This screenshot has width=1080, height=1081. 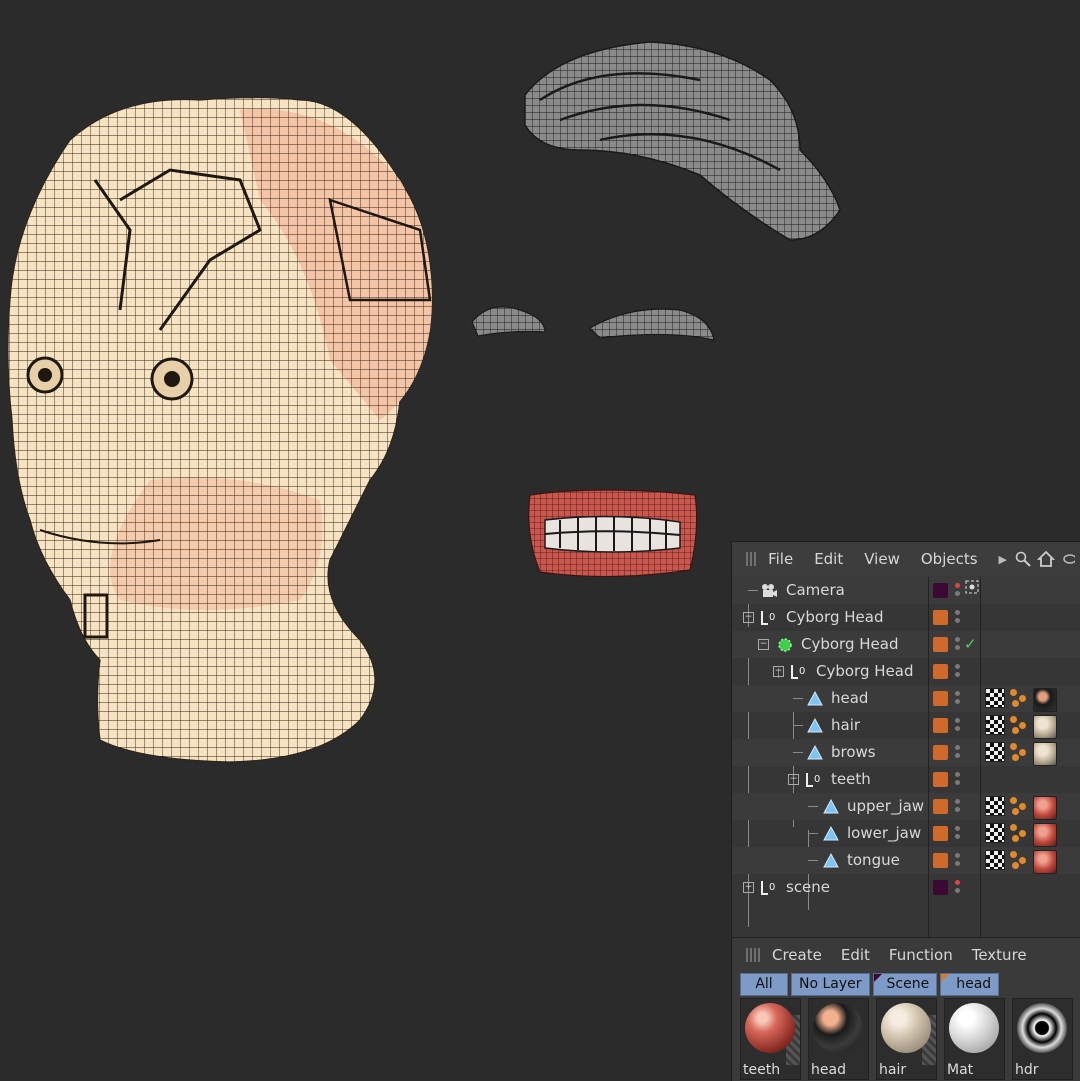 I want to click on filter-no-layer: No Layer, so click(x=830, y=984).